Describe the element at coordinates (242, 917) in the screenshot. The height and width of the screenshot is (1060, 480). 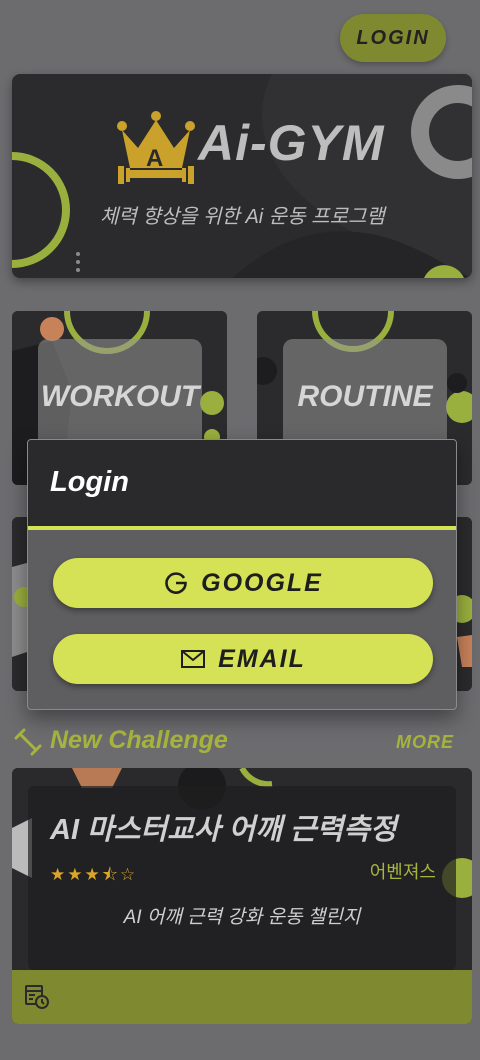
I see `challenge-description: AI 어깨 근력 강화 운동 챌린지` at that location.